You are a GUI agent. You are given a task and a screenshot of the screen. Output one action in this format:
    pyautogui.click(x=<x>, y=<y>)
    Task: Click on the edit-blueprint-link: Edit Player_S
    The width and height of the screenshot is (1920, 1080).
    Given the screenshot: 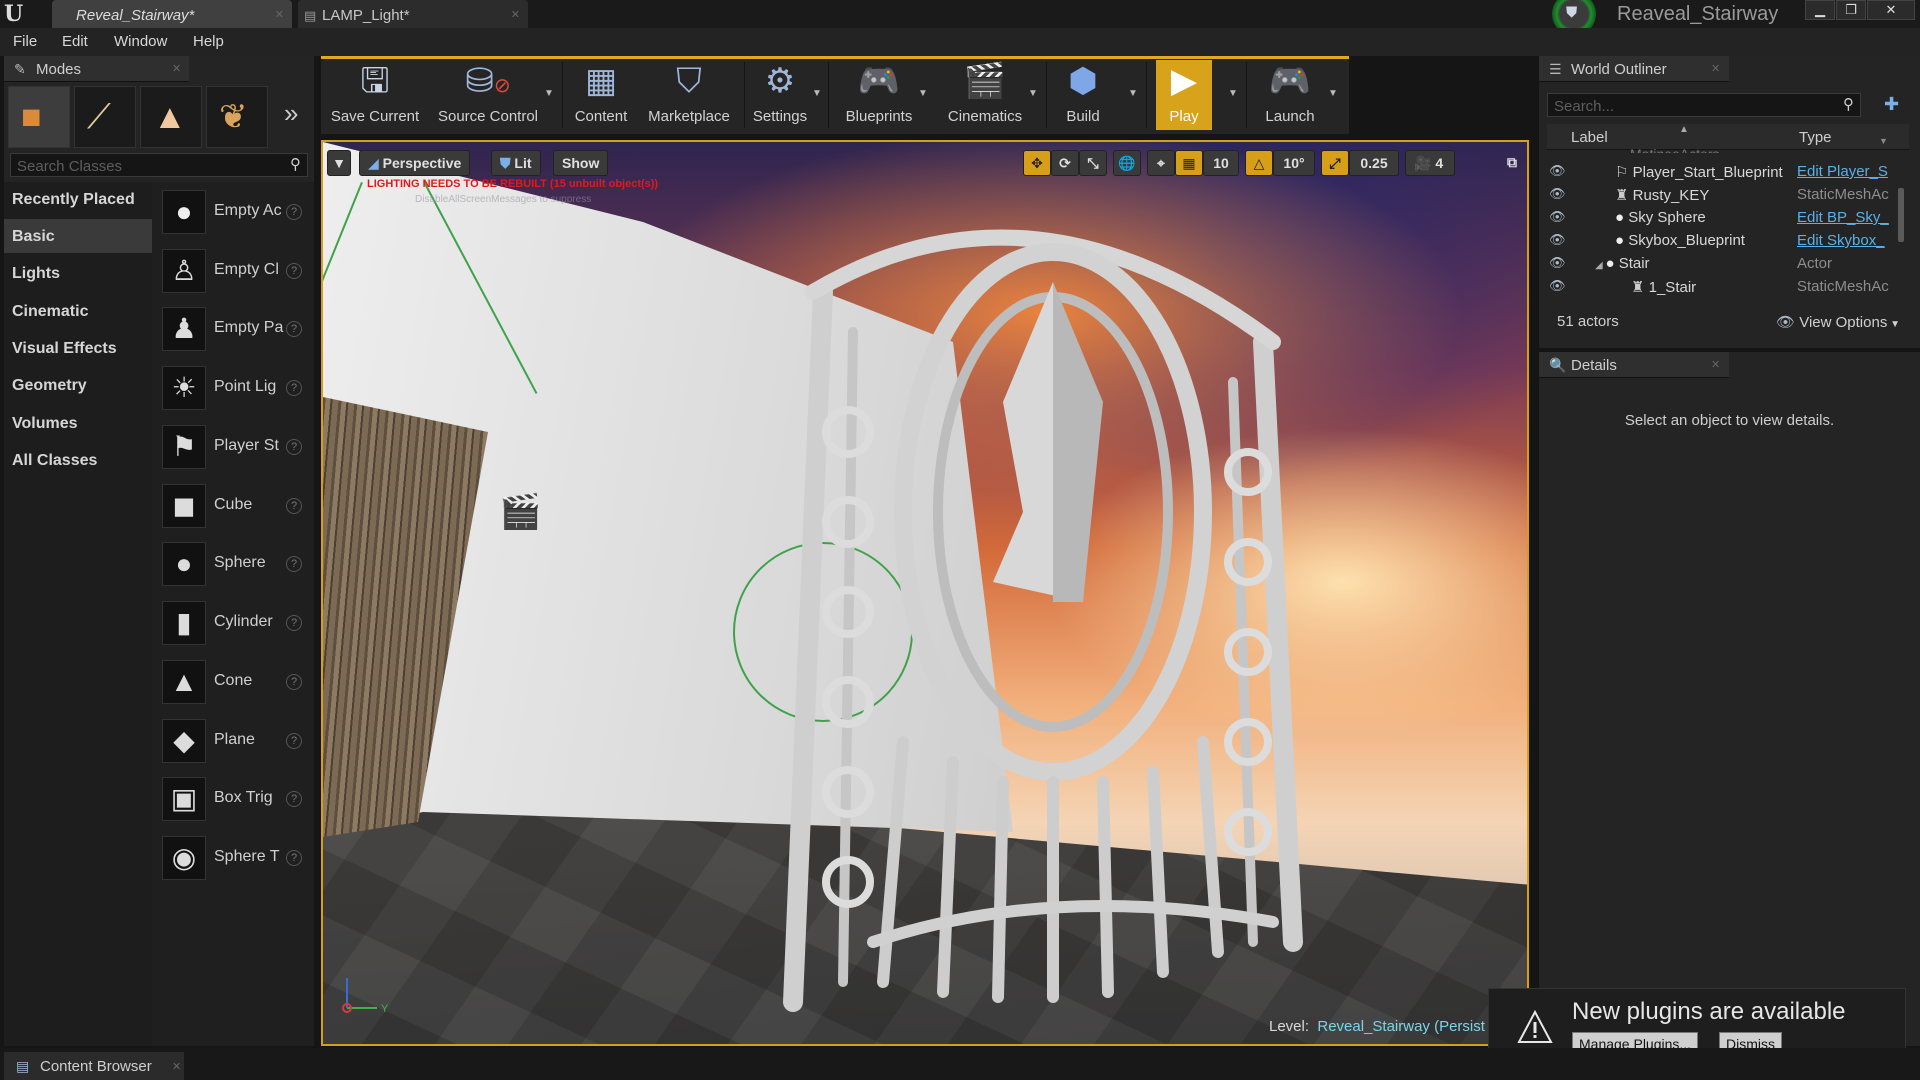 What is the action you would take?
    pyautogui.click(x=1847, y=171)
    